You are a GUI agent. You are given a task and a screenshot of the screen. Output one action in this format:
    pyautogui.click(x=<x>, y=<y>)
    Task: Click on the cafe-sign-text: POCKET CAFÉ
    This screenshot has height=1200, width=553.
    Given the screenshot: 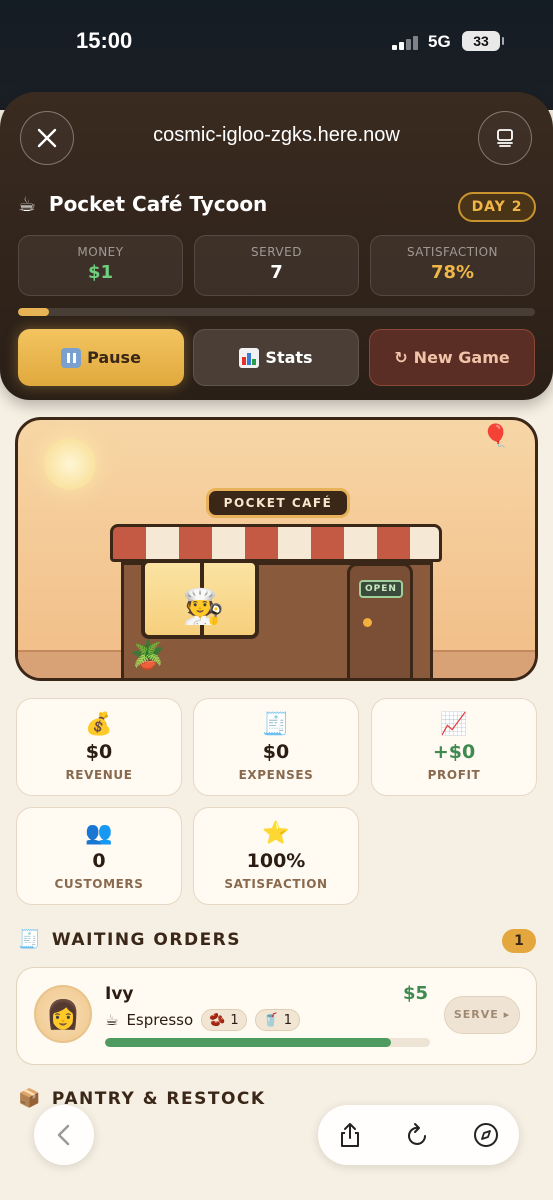 What is the action you would take?
    pyautogui.click(x=278, y=503)
    